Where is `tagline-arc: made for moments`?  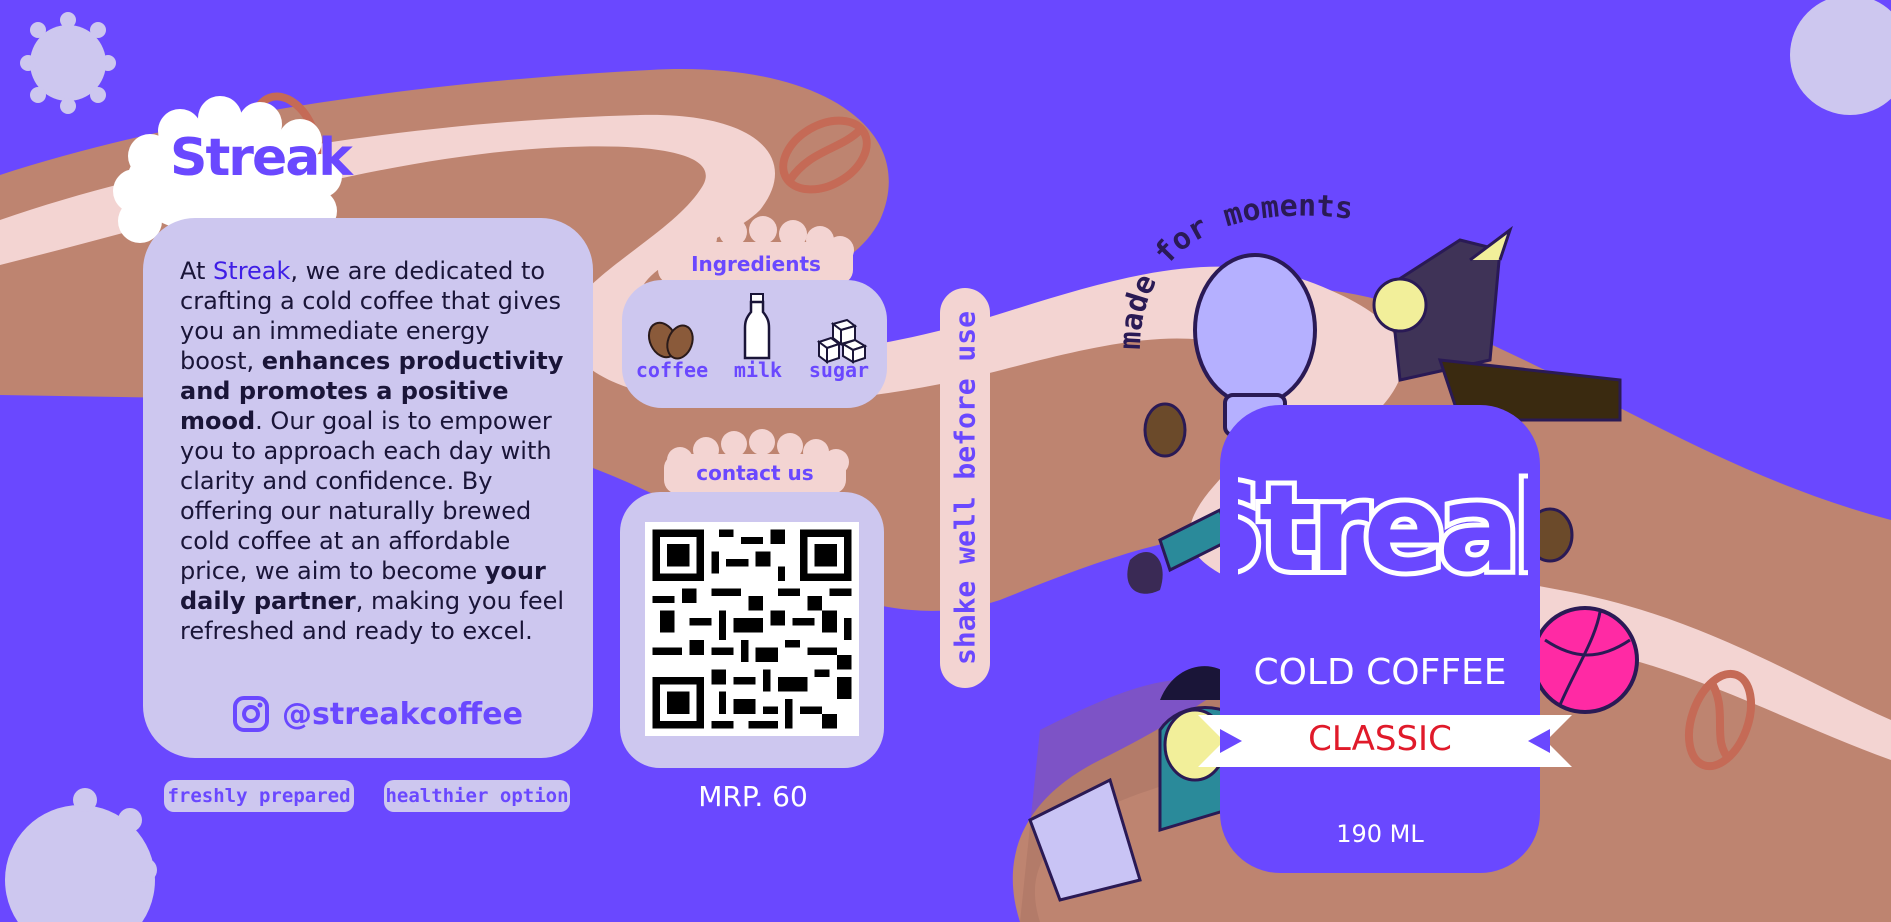 tagline-arc: made for moments is located at coordinates (1234, 270).